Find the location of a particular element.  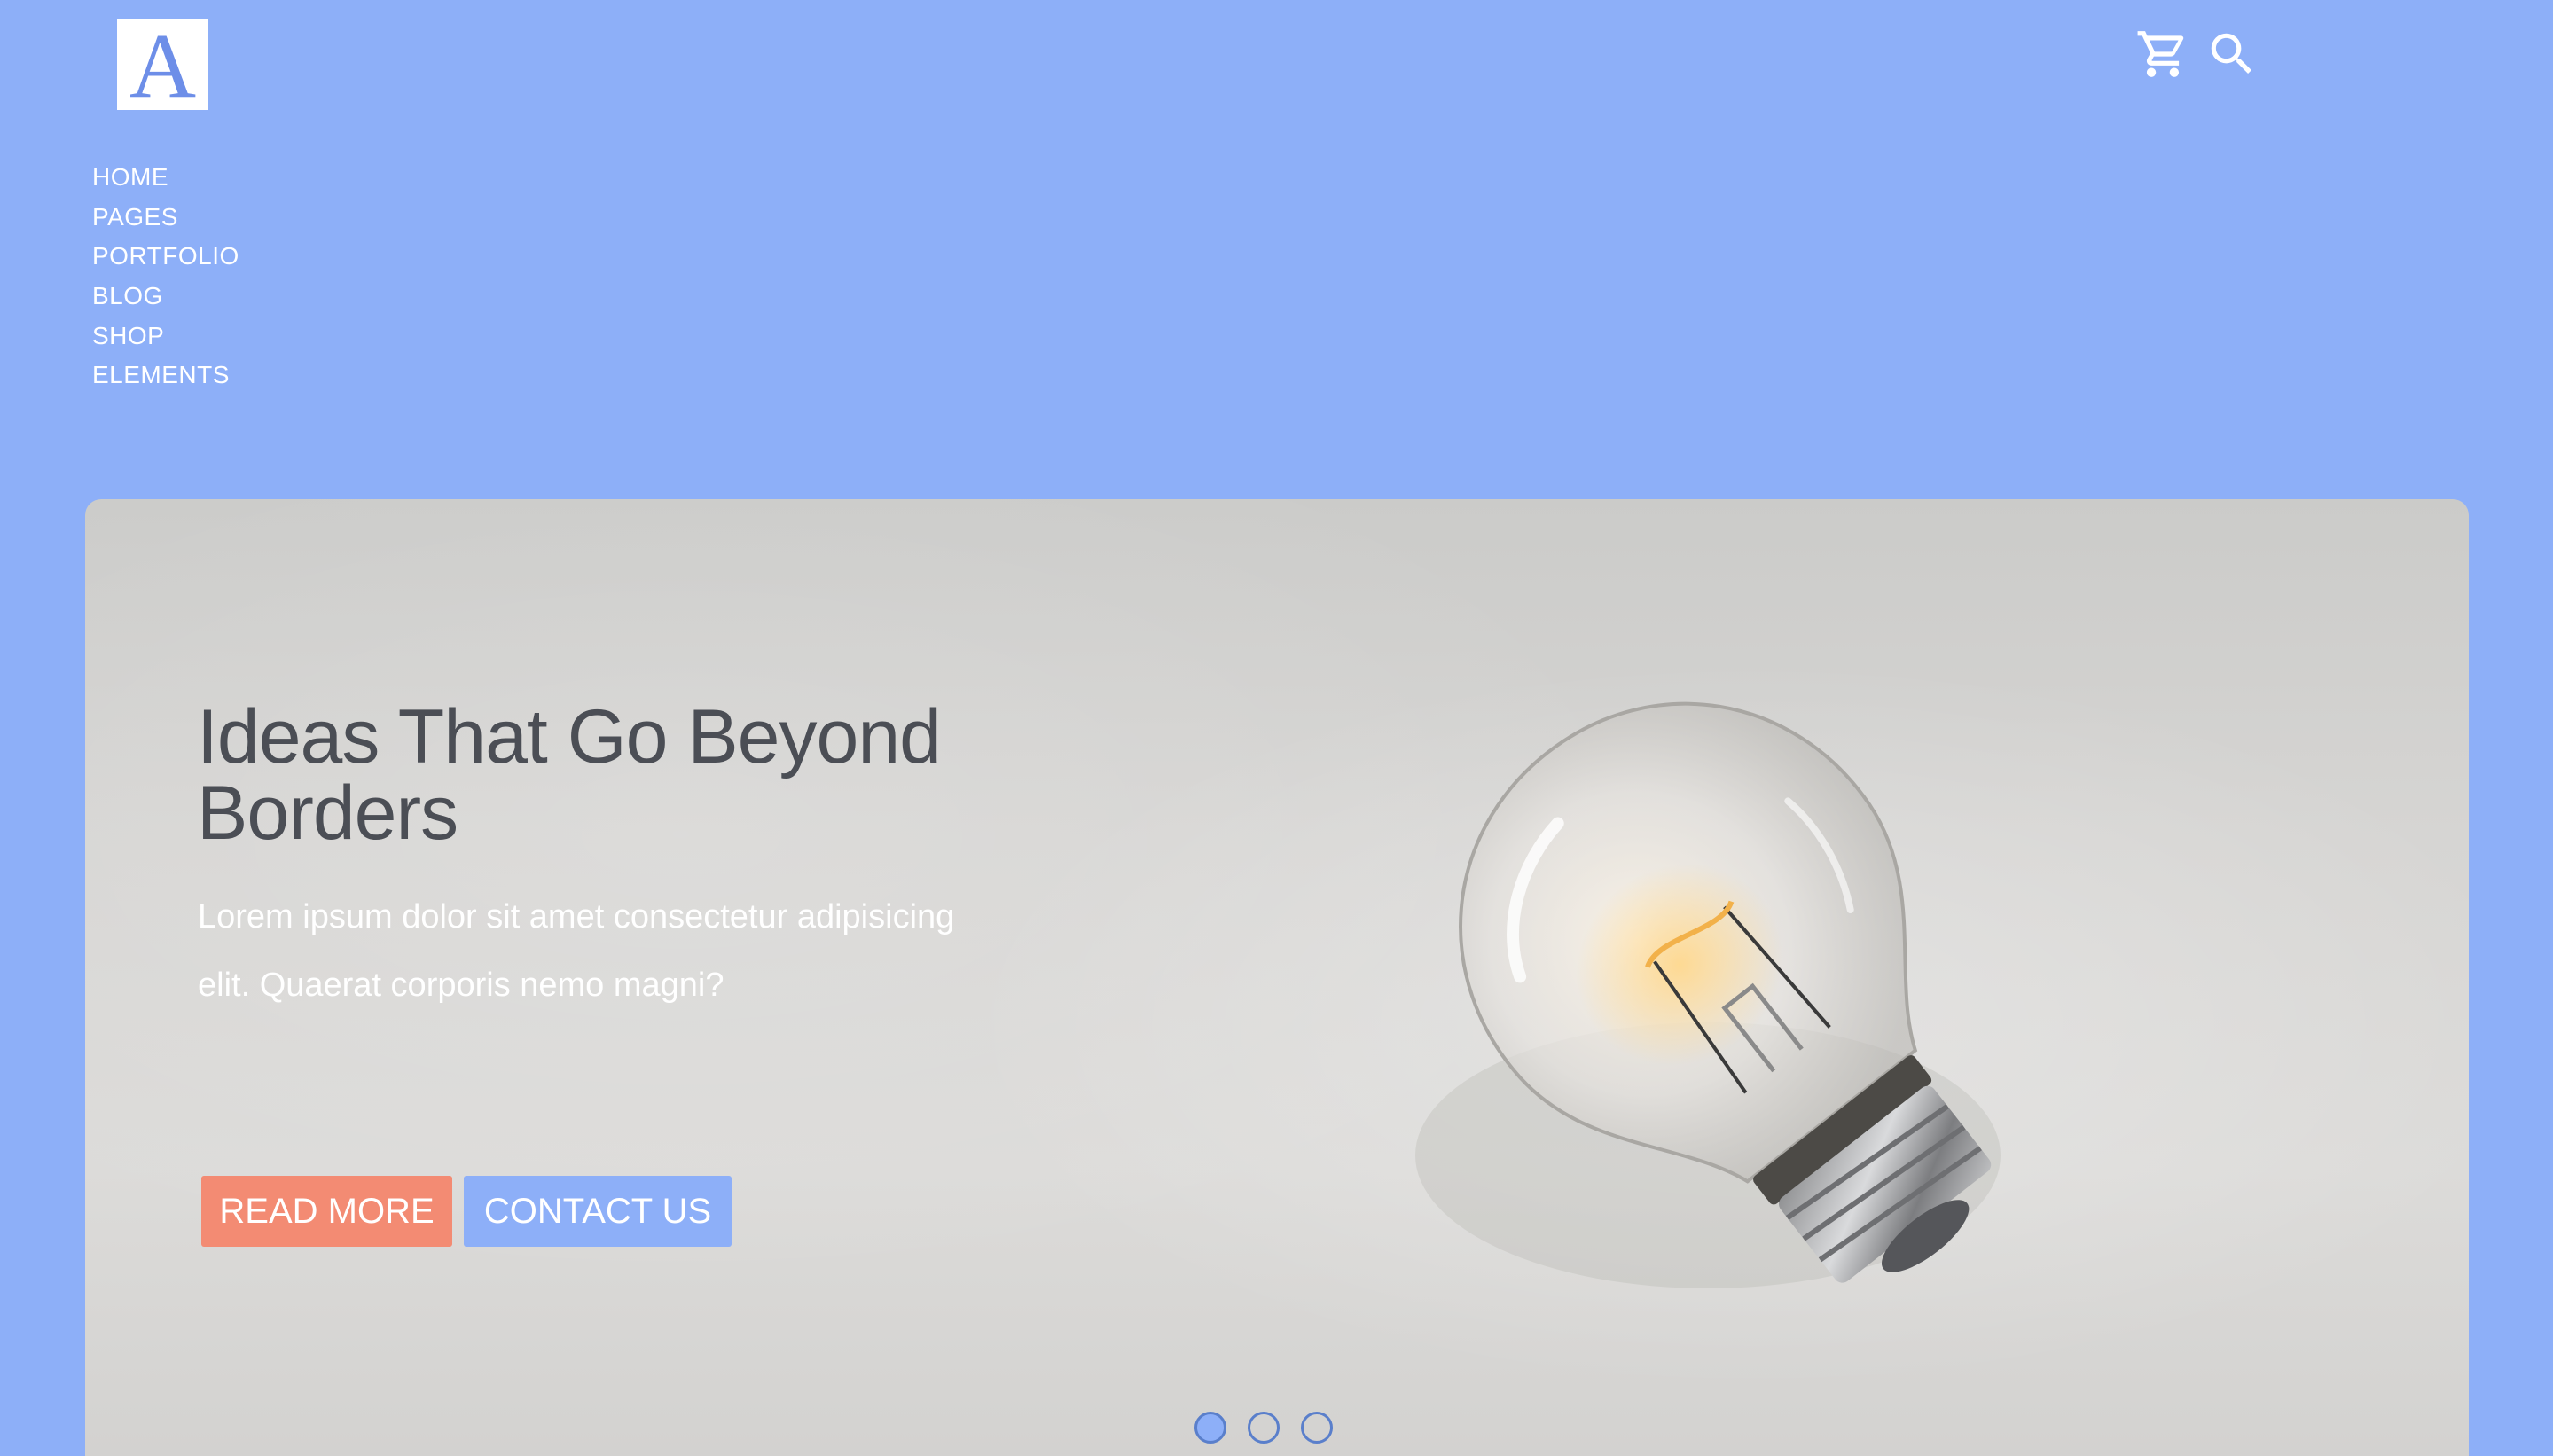

cart-icon is located at coordinates (2163, 54).